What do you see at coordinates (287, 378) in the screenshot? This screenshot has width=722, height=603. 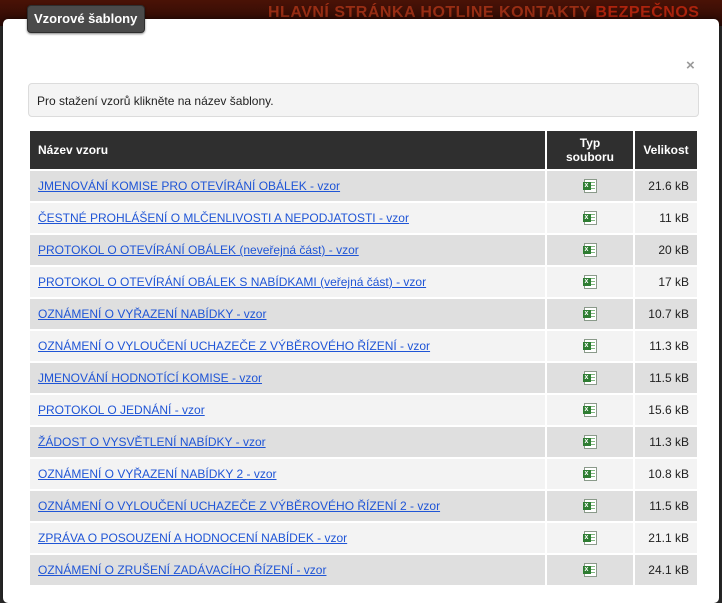 I see `cell-name: JMENOVÁNÍ HODNOTÍCÍ KOMISE - vzor` at bounding box center [287, 378].